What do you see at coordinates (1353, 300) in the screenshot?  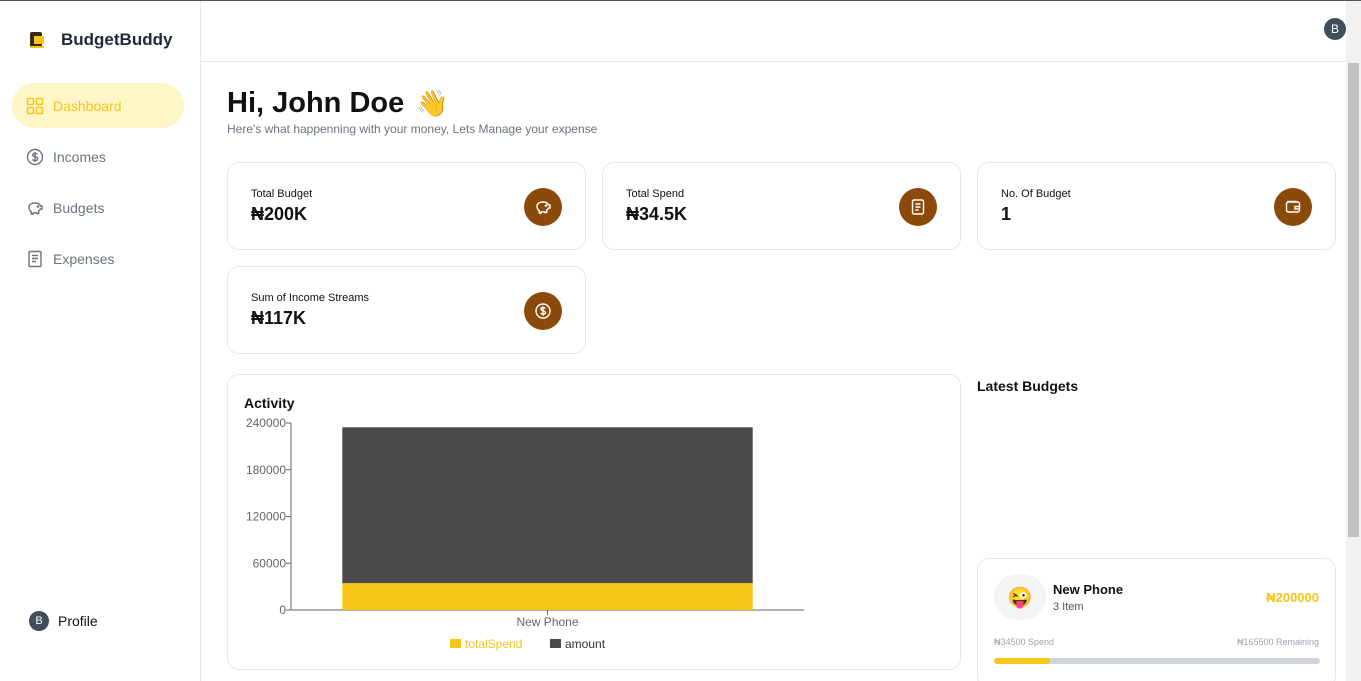 I see `scrollbar-thumb` at bounding box center [1353, 300].